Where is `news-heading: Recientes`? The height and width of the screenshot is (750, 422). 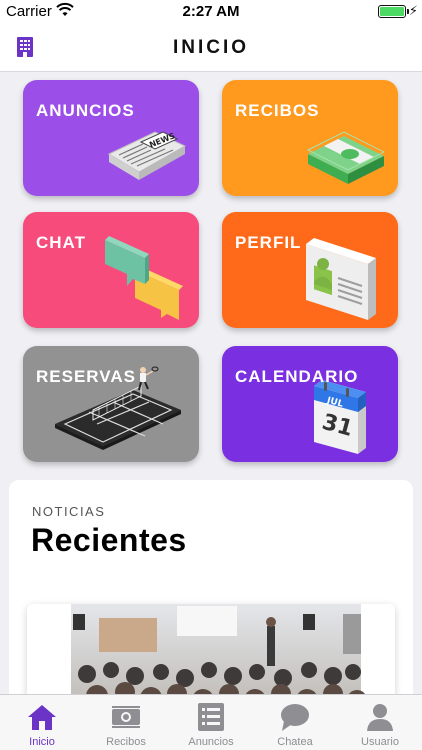 news-heading: Recientes is located at coordinates (109, 540).